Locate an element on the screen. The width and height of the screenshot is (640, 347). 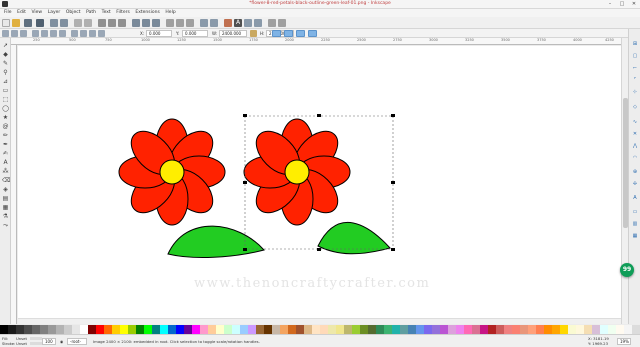
measure-tool-icon: ⊿ is located at coordinates (5, 81).